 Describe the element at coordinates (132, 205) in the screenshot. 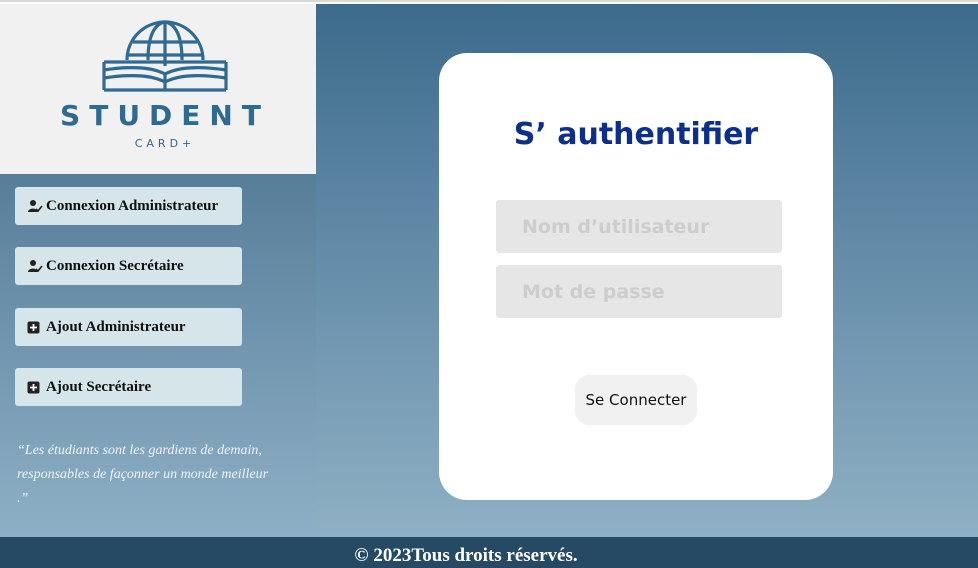

I see `sidebar-item-label: Connexion Administrateur` at that location.